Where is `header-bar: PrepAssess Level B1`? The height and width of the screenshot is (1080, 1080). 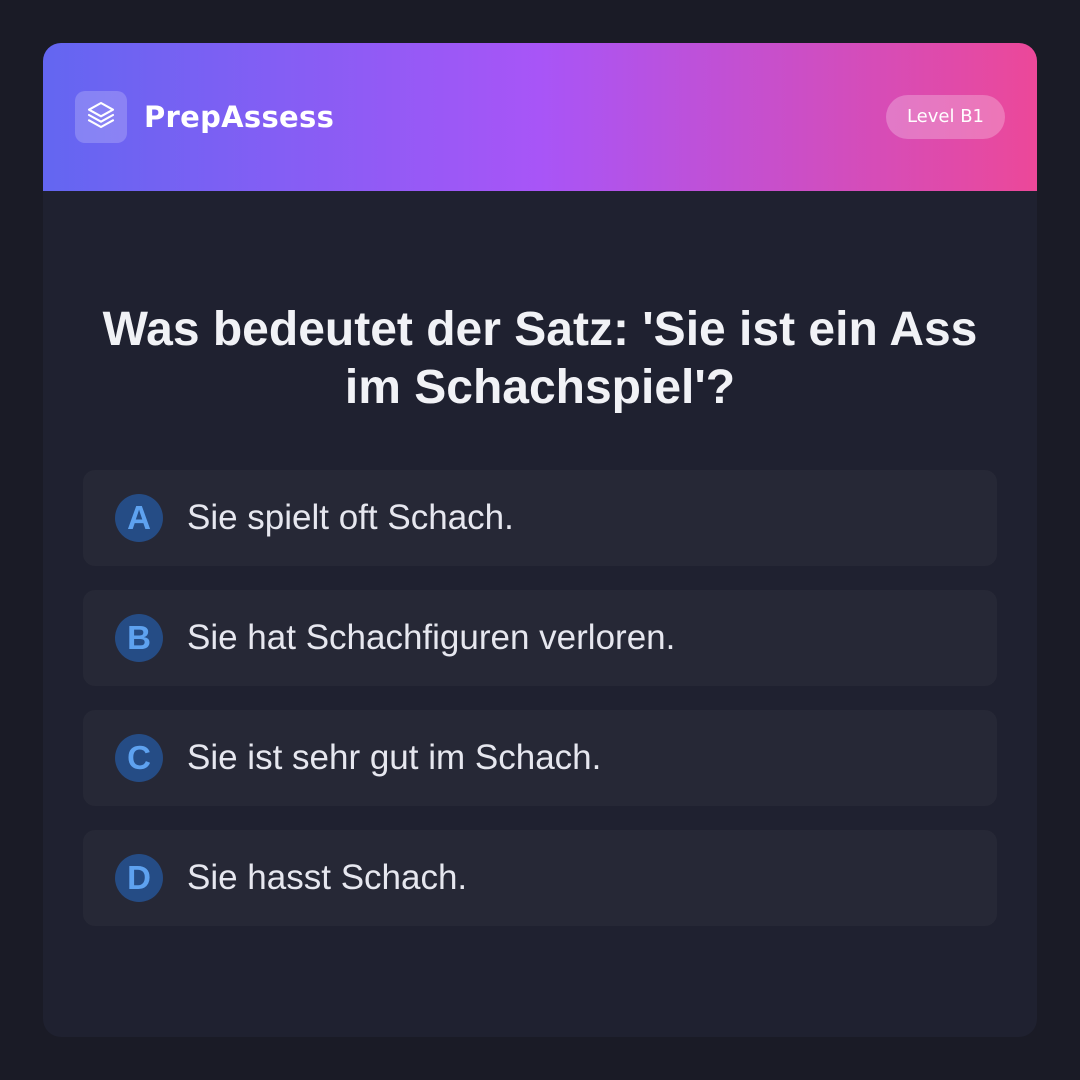 header-bar: PrepAssess Level B1 is located at coordinates (540, 117).